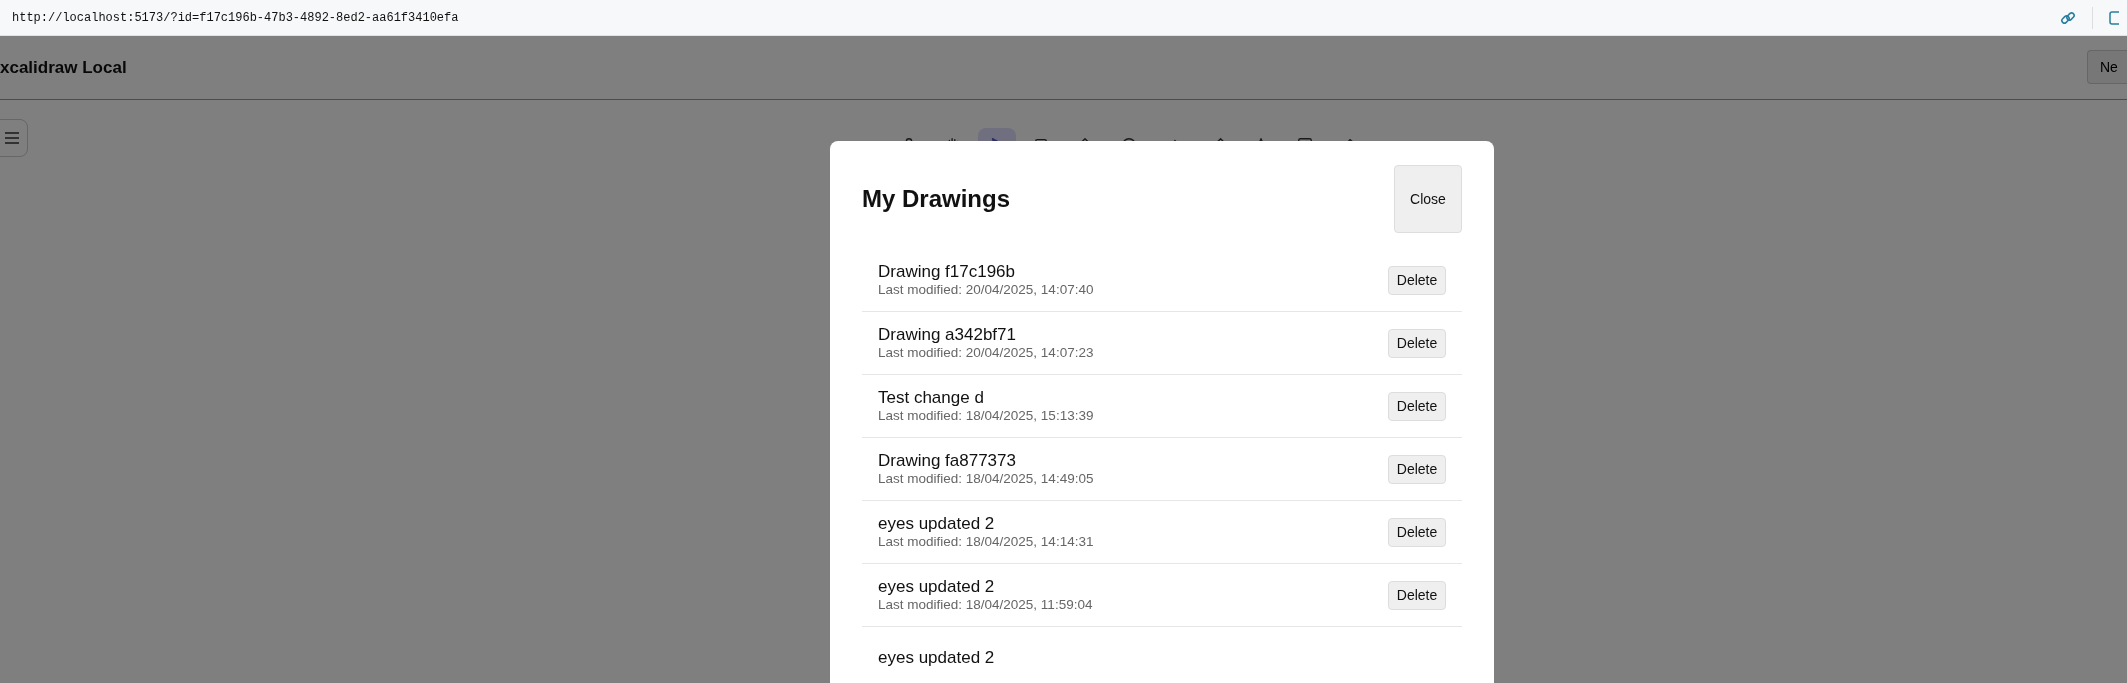 This screenshot has width=2127, height=683. I want to click on app-title: xcalidraw Local, so click(63, 67).